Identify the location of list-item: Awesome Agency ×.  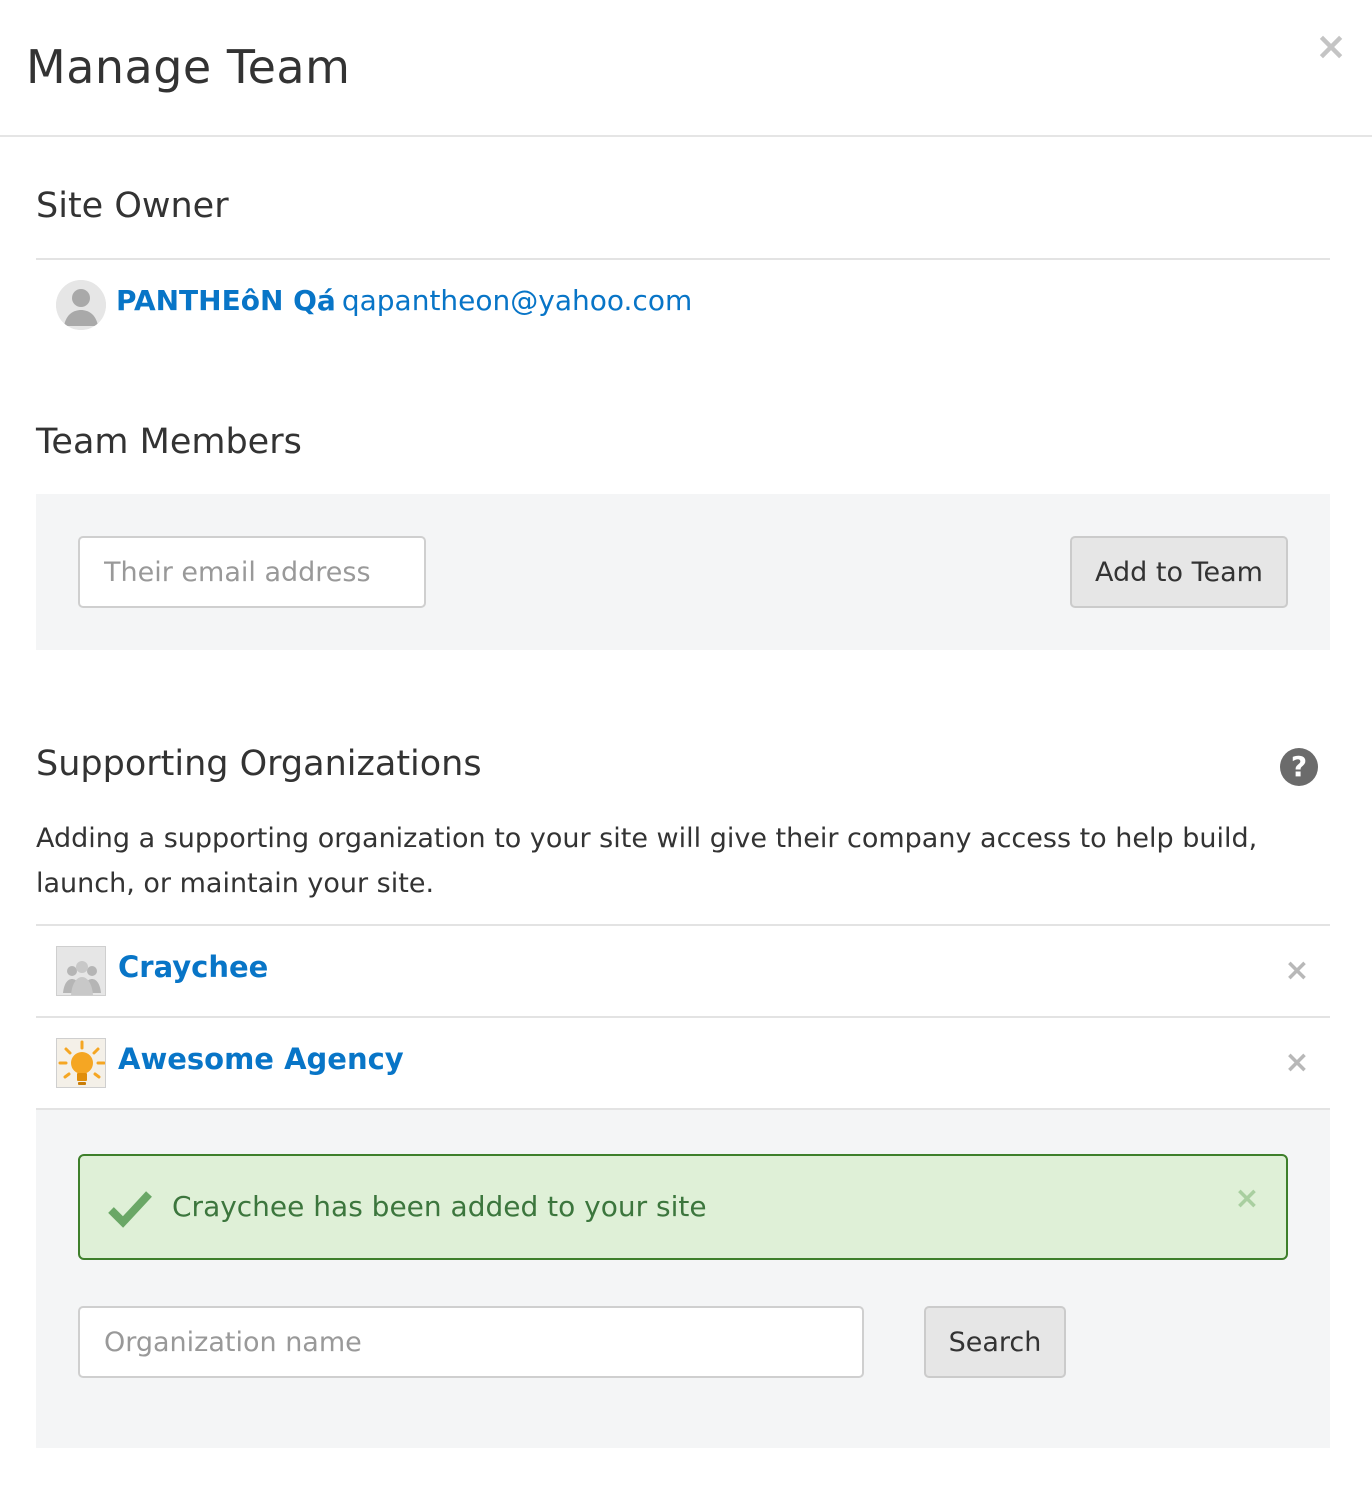
(683, 1062).